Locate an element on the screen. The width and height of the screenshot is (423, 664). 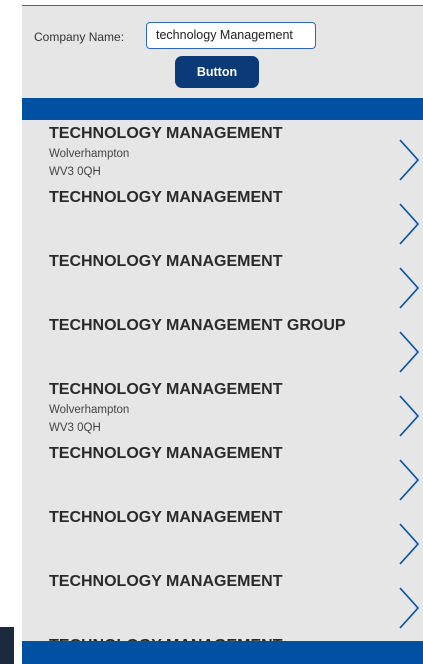
company-name-label: Company Name: is located at coordinates (79, 37).